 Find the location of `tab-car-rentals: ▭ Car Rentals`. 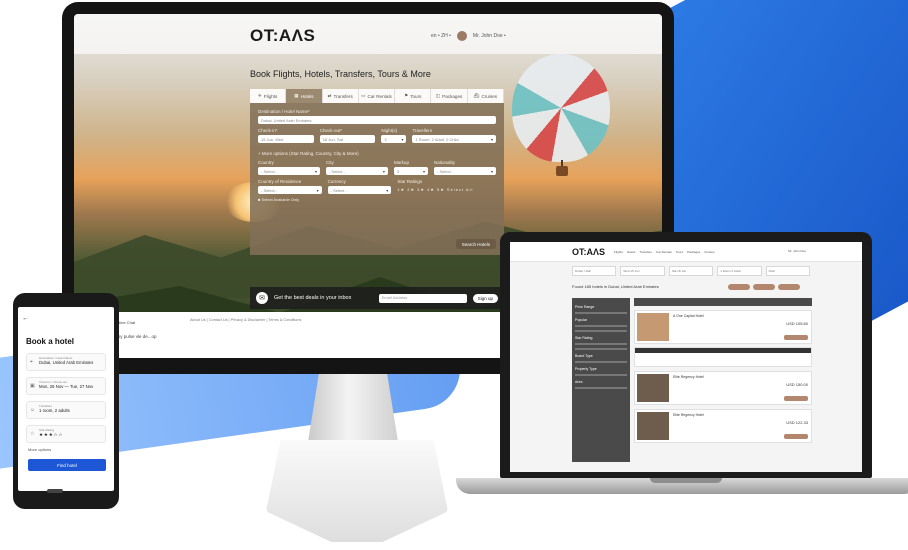

tab-car-rentals: ▭ Car Rentals is located at coordinates (377, 96).